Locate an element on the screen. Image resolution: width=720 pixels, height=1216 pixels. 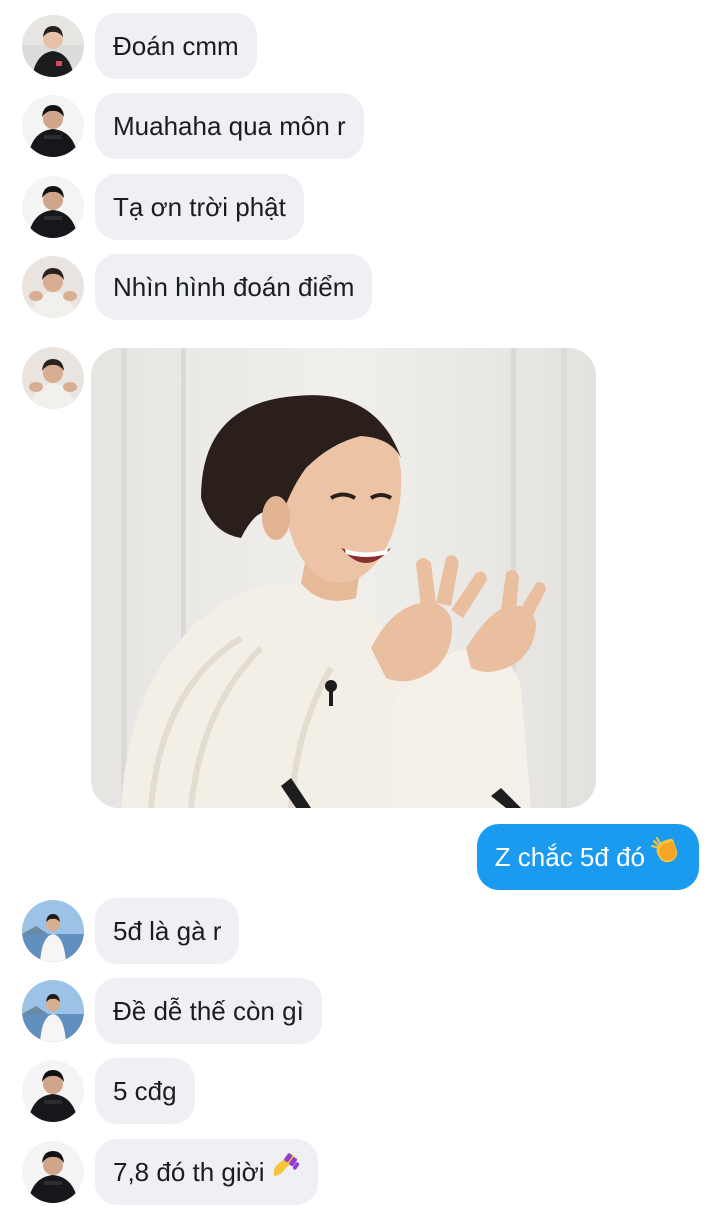
message-row: Z chắc 5đ đó is located at coordinates (360, 857).